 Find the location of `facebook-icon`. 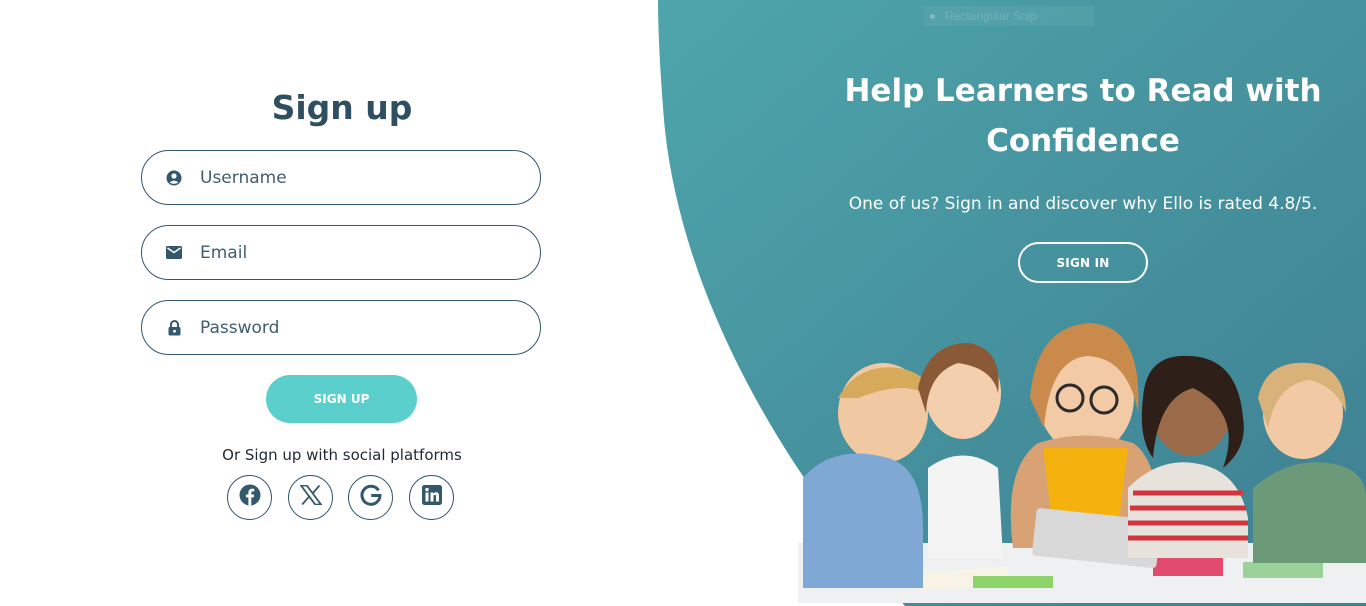

facebook-icon is located at coordinates (250, 497).